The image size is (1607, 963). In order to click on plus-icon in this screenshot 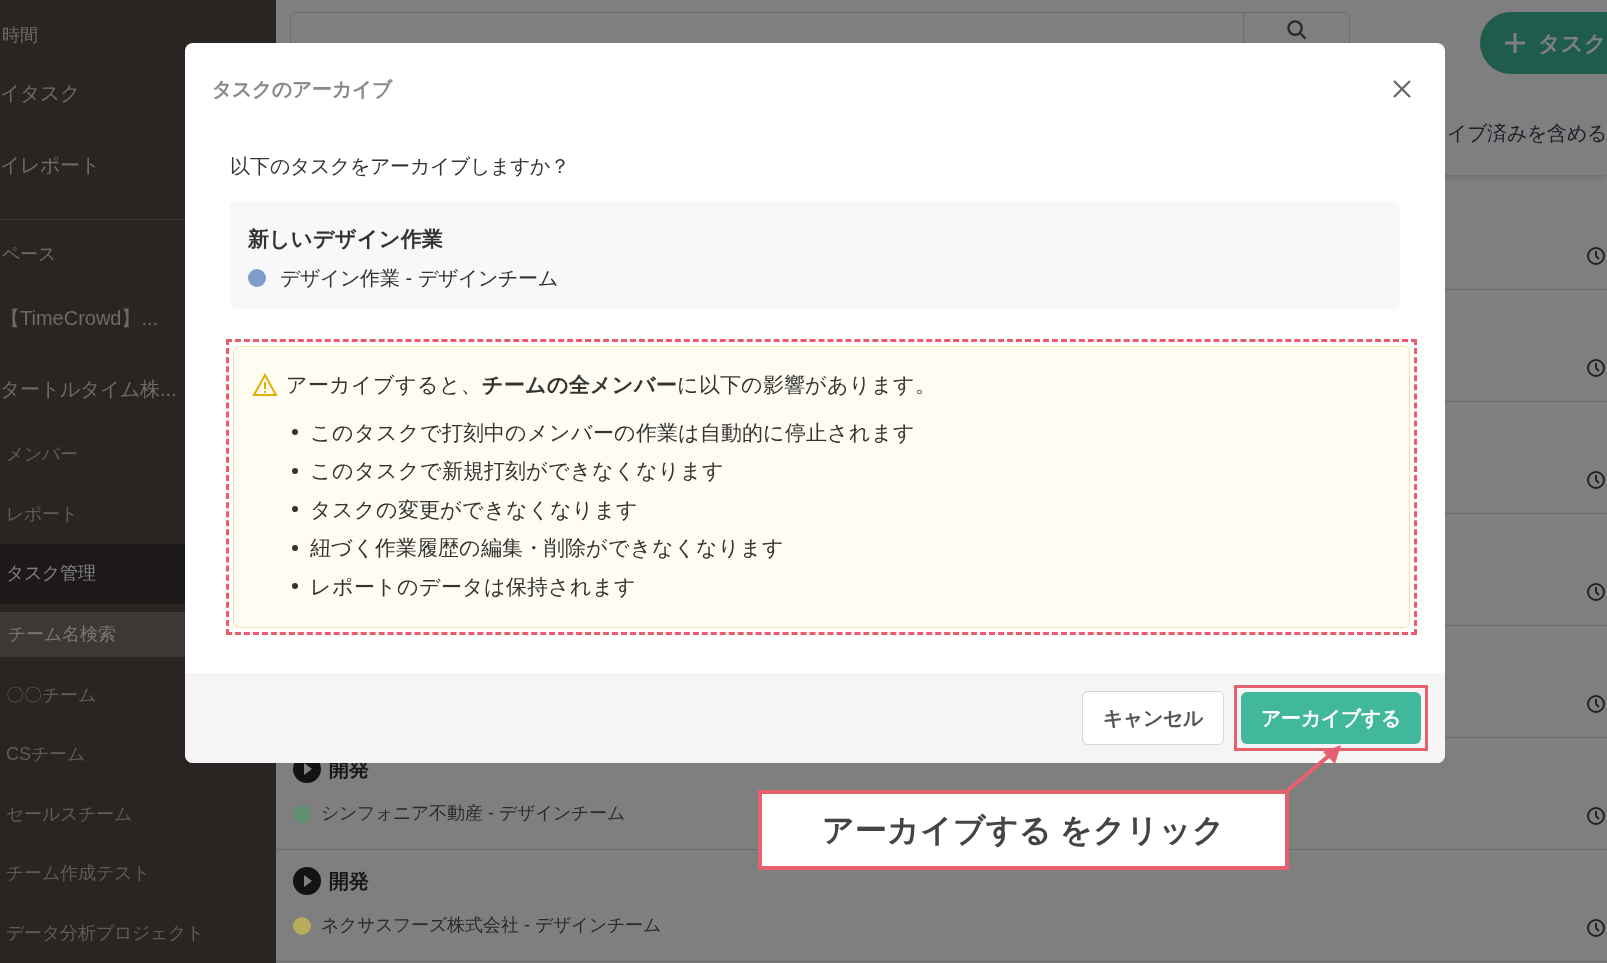, I will do `click(1515, 43)`.